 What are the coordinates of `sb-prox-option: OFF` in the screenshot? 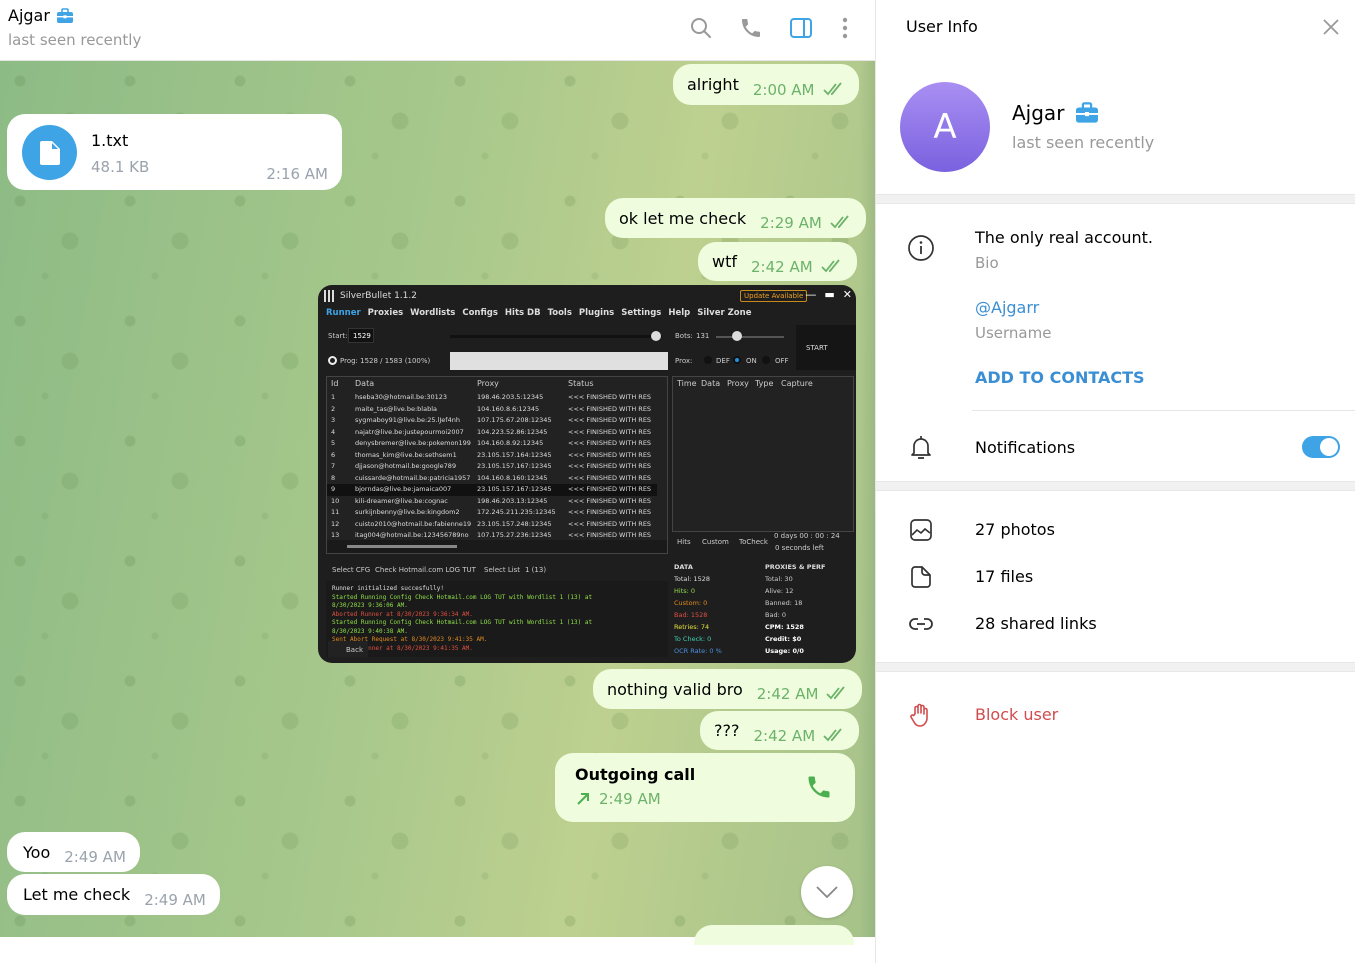 It's located at (782, 361).